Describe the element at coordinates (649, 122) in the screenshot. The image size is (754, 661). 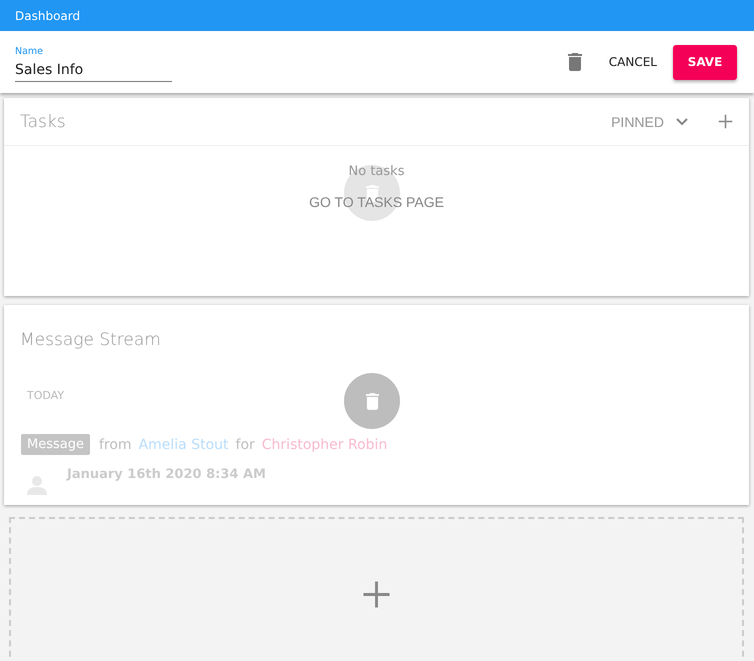
I see `filter-dropdown: PINNED` at that location.